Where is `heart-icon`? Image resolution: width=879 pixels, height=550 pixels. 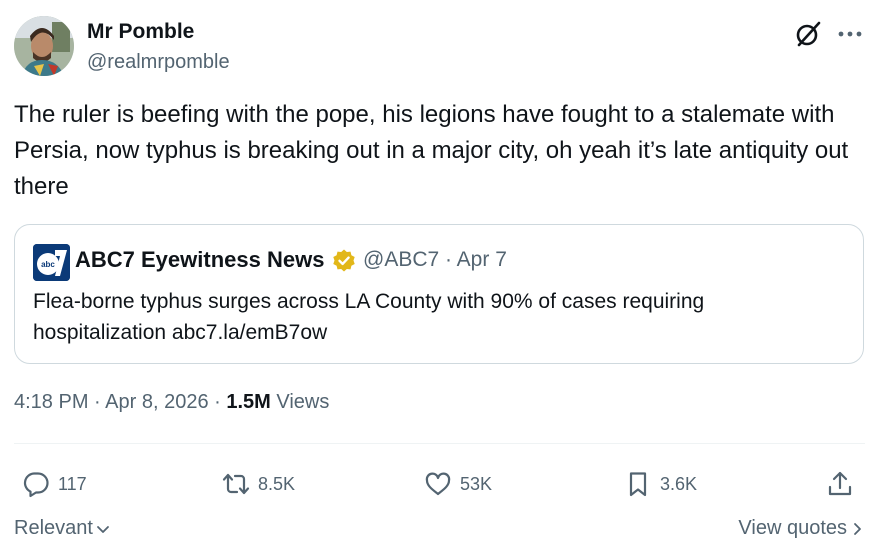
heart-icon is located at coordinates (438, 484).